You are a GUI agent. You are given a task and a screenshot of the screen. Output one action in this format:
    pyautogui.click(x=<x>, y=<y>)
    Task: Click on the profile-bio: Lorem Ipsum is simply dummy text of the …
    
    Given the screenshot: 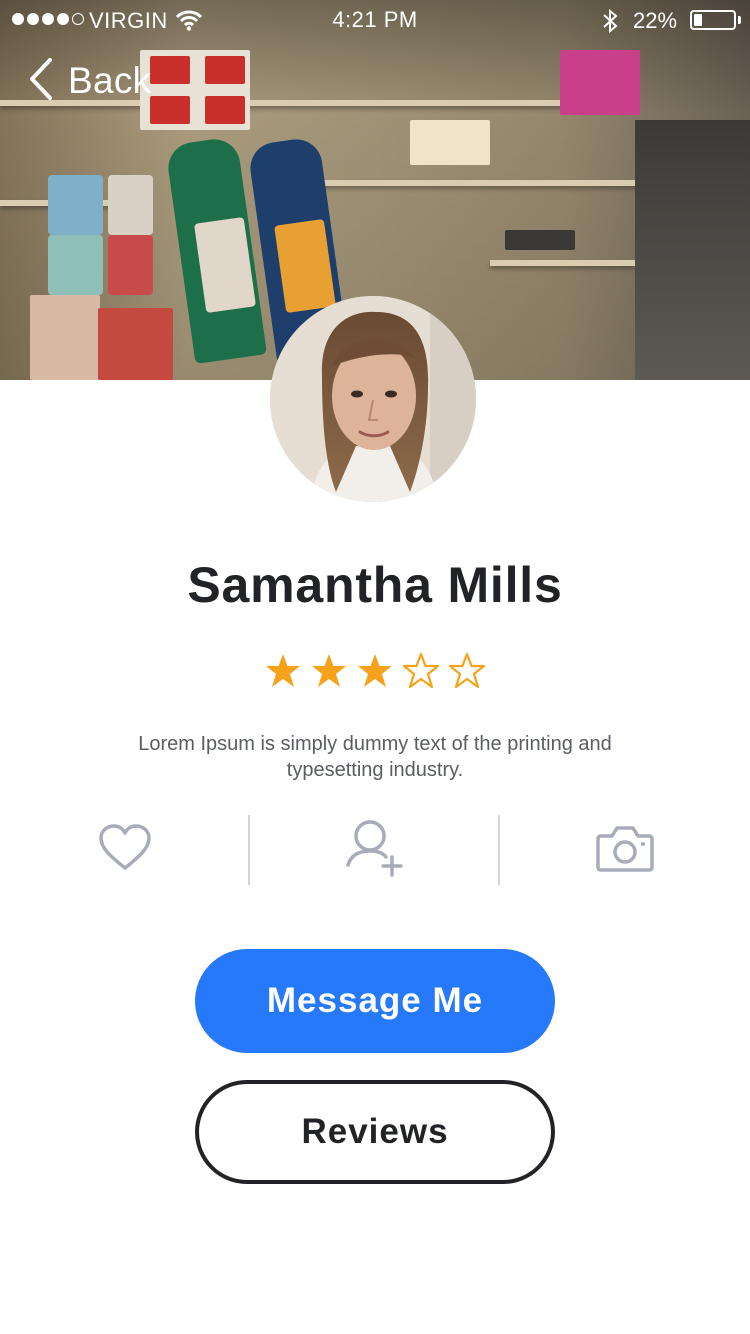 What is the action you would take?
    pyautogui.click(x=375, y=757)
    